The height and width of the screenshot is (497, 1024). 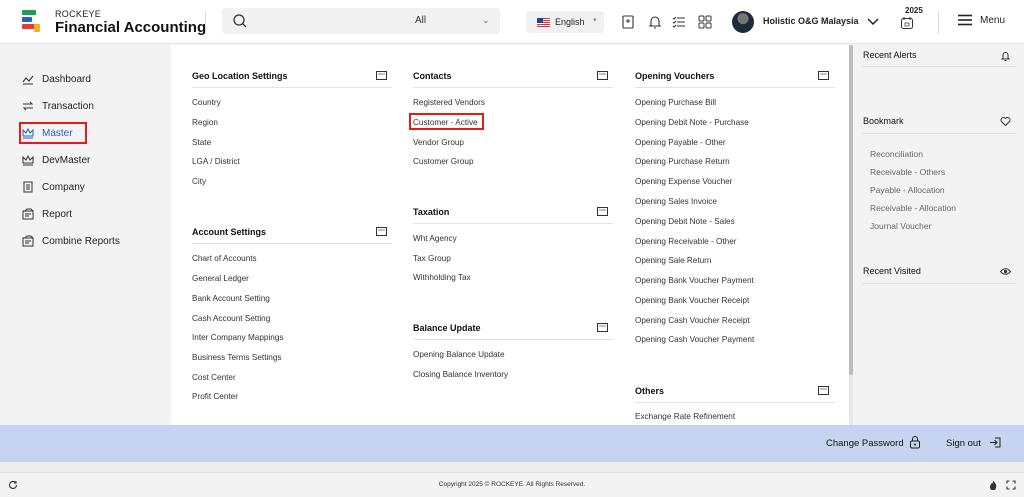 I want to click on menu-link: Opening Sale Return, so click(x=673, y=260).